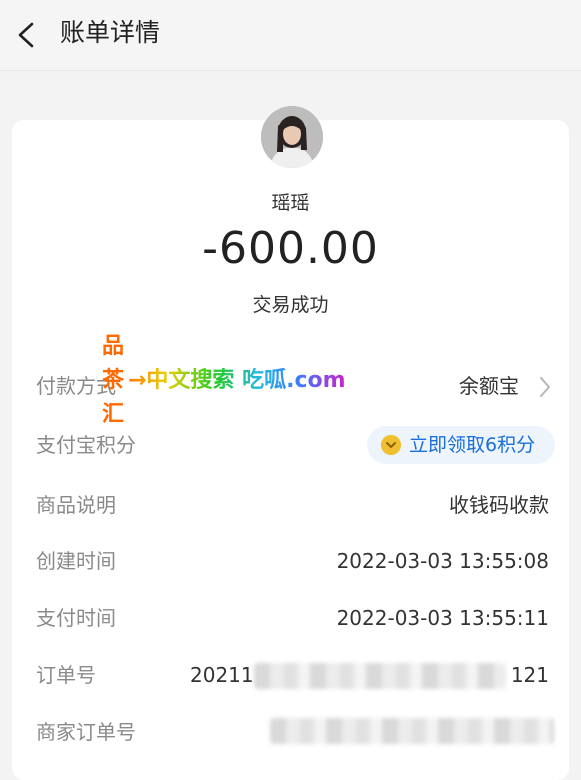 The image size is (581, 780). I want to click on amount: -600.00, so click(290, 248).